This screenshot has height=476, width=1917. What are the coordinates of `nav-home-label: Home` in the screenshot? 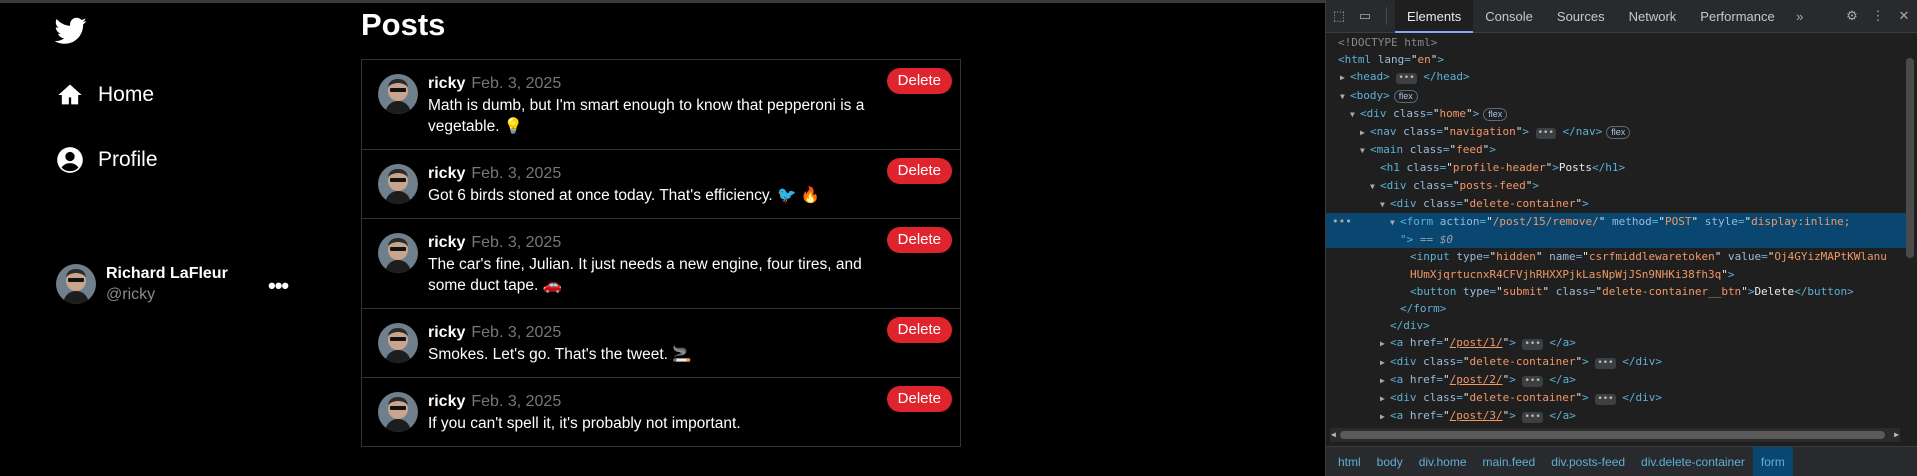 It's located at (126, 94).